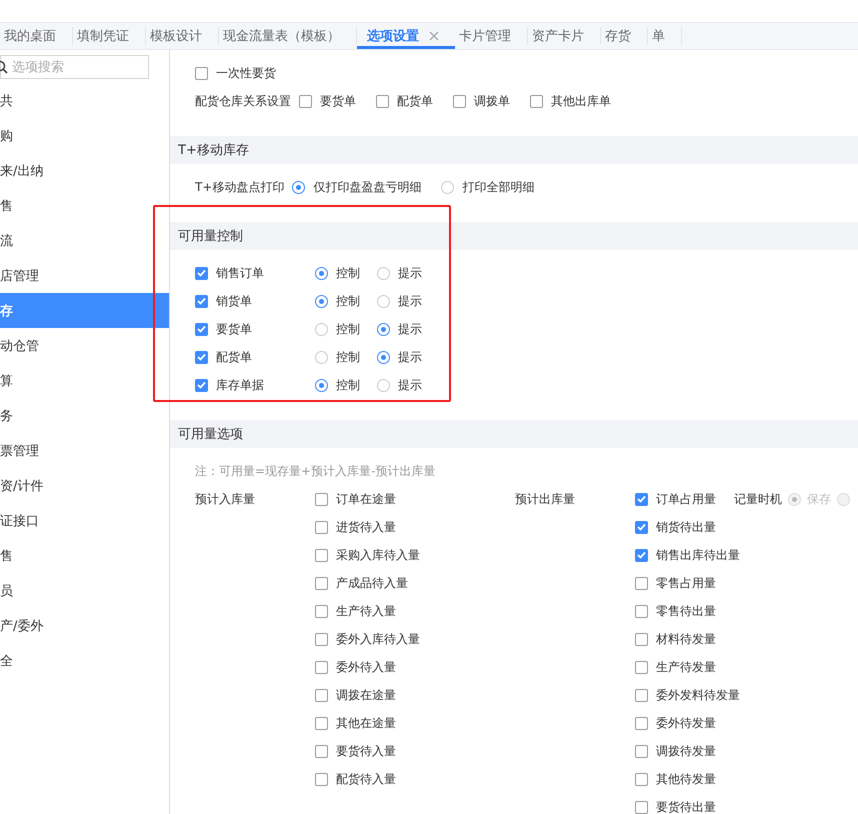  Describe the element at coordinates (686, 806) in the screenshot. I see `option-label: 要货待出量` at that location.